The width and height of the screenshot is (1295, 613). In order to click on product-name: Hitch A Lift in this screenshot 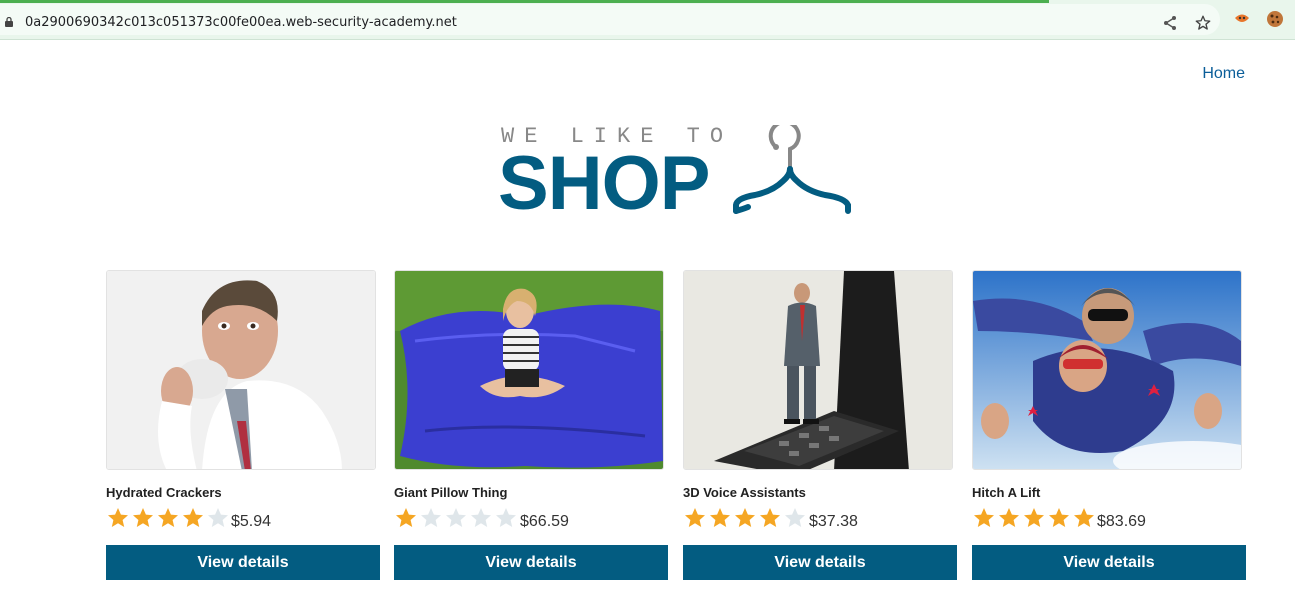, I will do `click(1006, 492)`.